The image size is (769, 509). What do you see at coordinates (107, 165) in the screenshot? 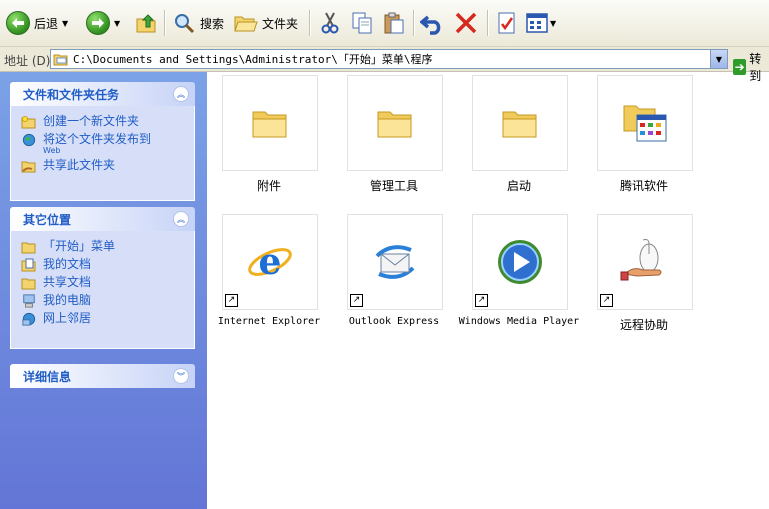
I see `task-share-folder: 共享此文件夹` at bounding box center [107, 165].